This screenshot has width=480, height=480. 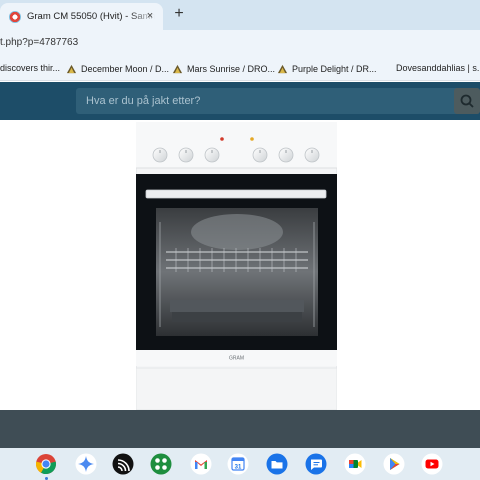 What do you see at coordinates (355, 464) in the screenshot?
I see `meet-icon` at bounding box center [355, 464].